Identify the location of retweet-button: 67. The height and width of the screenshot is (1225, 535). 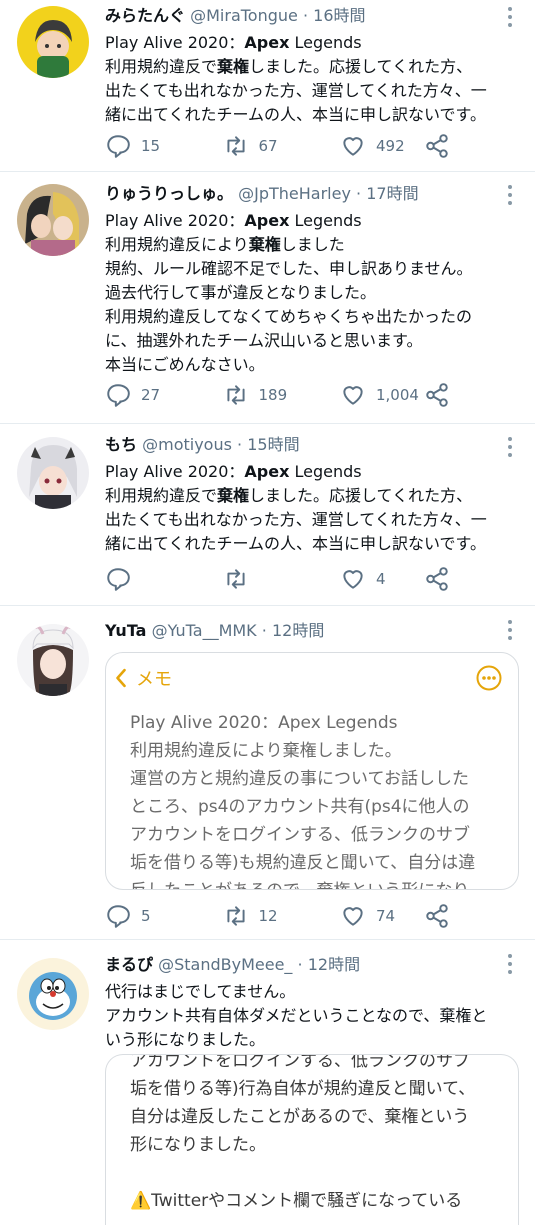
(278, 146).